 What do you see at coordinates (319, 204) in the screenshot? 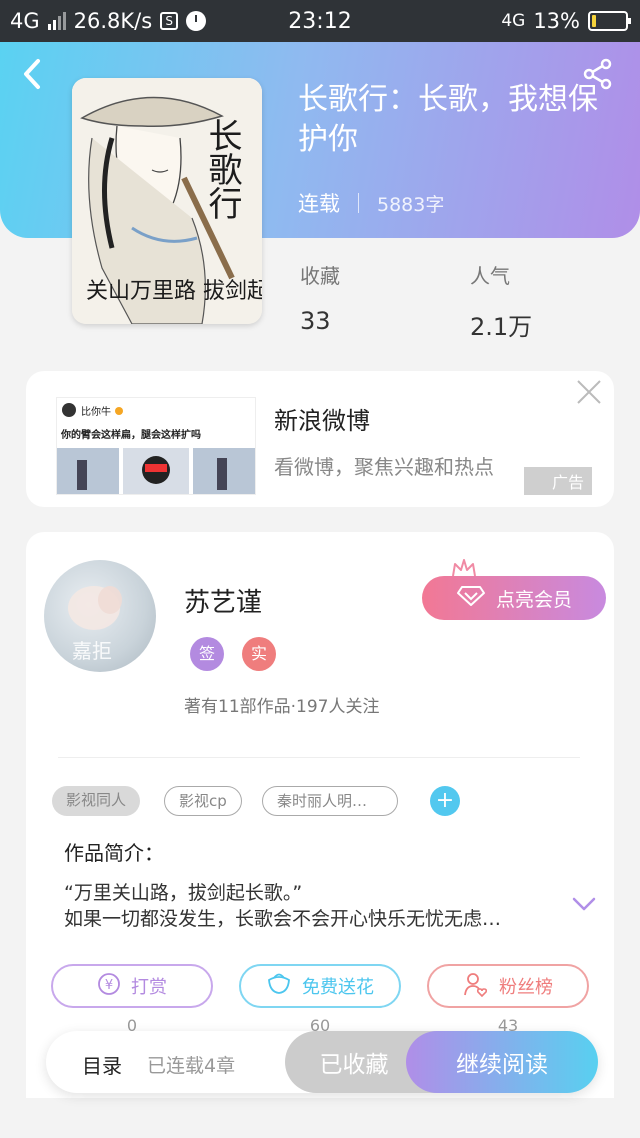
I see `book-status: 连载` at bounding box center [319, 204].